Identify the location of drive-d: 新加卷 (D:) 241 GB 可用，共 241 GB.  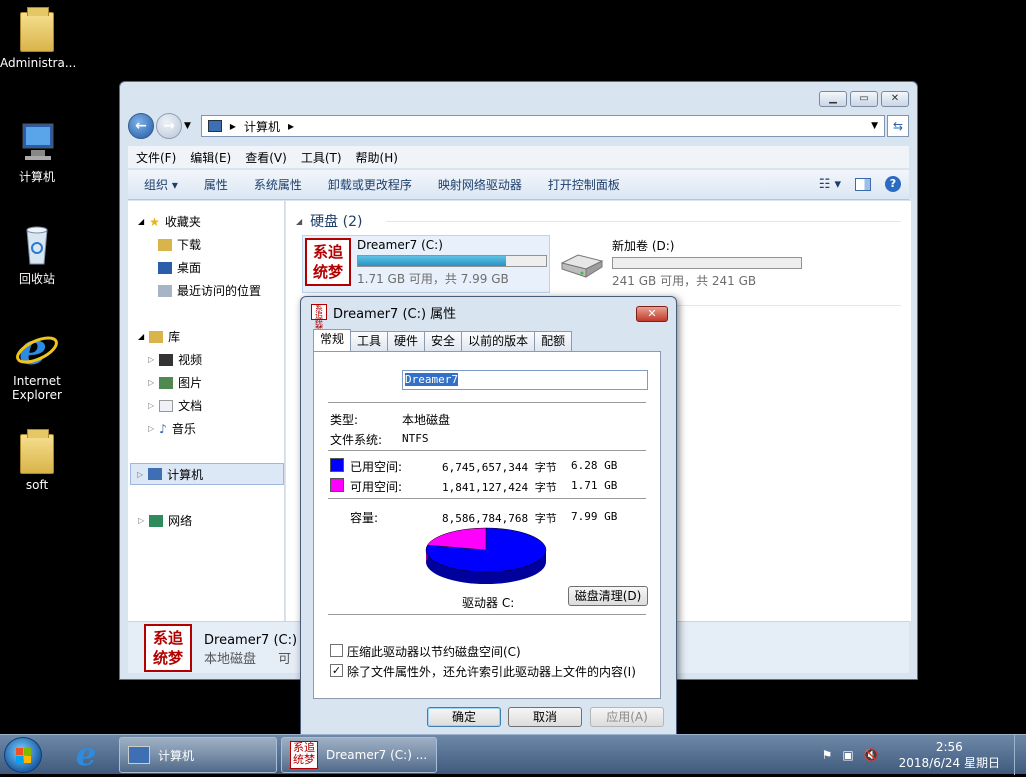
(683, 265).